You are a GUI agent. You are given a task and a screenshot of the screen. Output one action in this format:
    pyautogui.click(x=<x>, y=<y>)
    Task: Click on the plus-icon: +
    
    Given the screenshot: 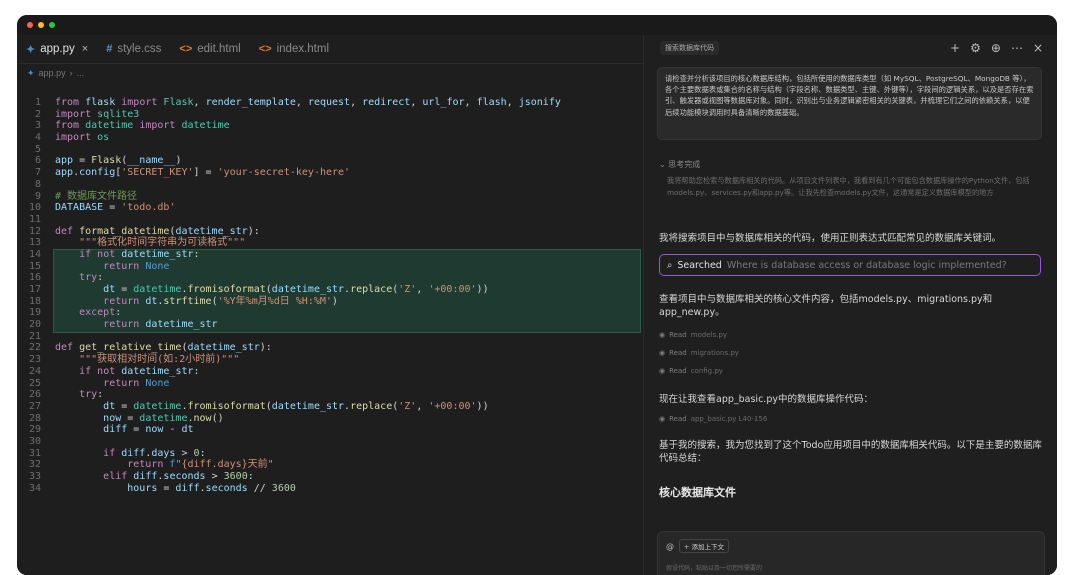 What is the action you would take?
    pyautogui.click(x=955, y=48)
    